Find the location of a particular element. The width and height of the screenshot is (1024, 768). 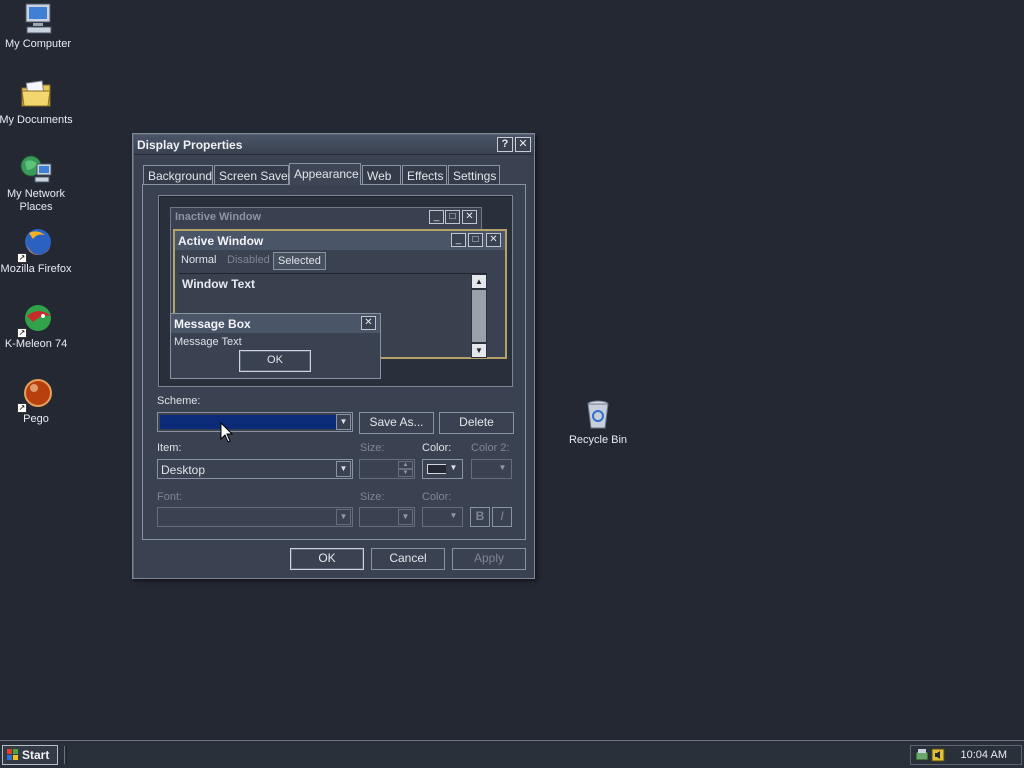

item-color2-label: Color 2: is located at coordinates (490, 448).